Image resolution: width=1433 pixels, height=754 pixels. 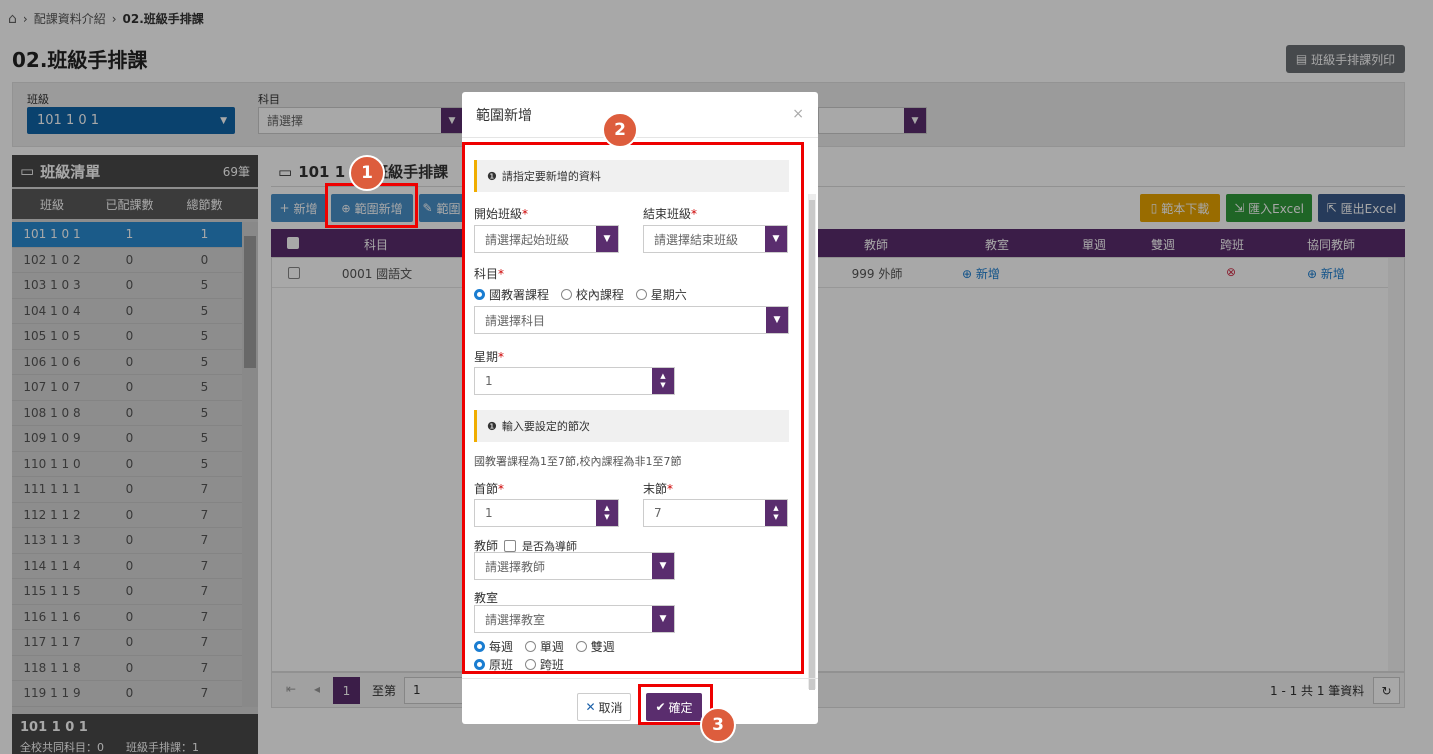 I want to click on cancel-button: ✕ 取消, so click(x=604, y=707).